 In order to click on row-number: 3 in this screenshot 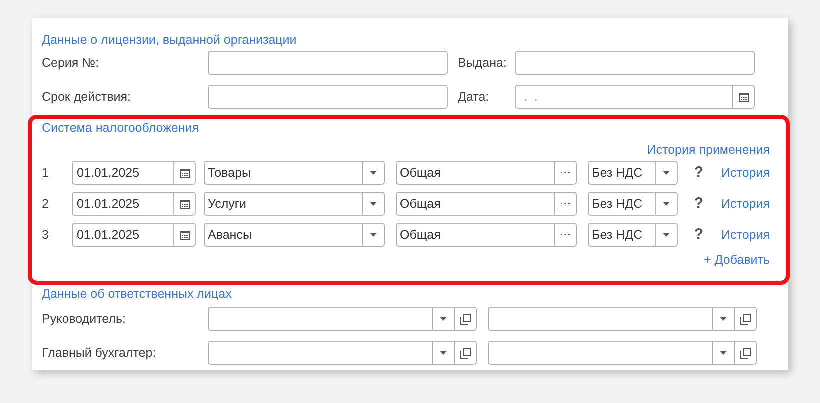, I will do `click(46, 235)`.